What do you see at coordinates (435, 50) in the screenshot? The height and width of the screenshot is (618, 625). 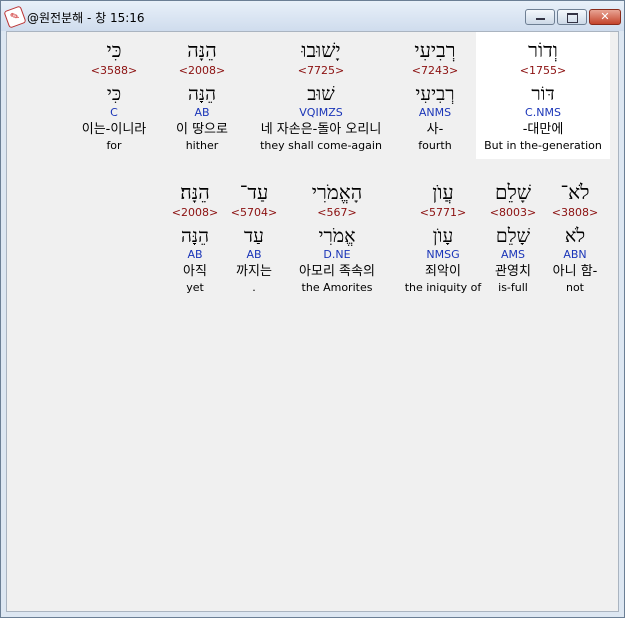 I see `hebrew-word: רְבִיעִי` at bounding box center [435, 50].